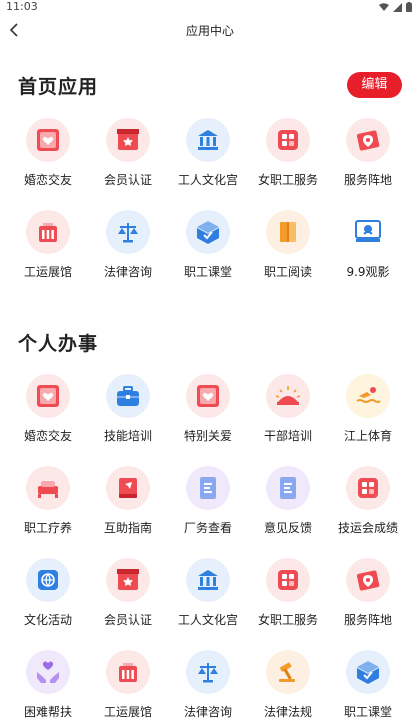  I want to click on personal_section-app-item: 服务阵地, so click(368, 598).